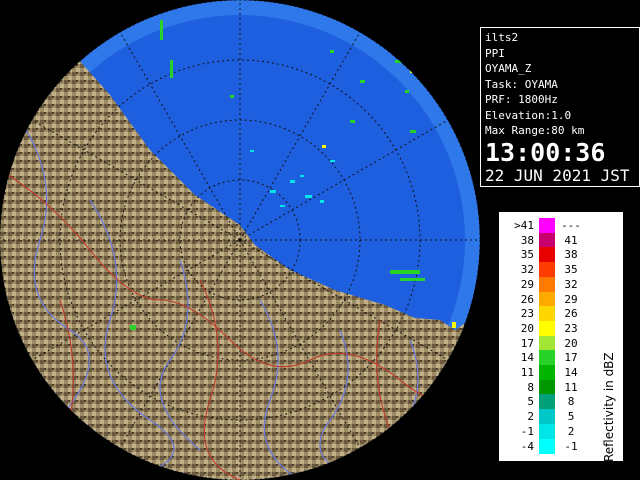 This screenshot has width=640, height=480. What do you see at coordinates (571, 446) in the screenshot?
I see `scale-upper-bound: -1` at bounding box center [571, 446].